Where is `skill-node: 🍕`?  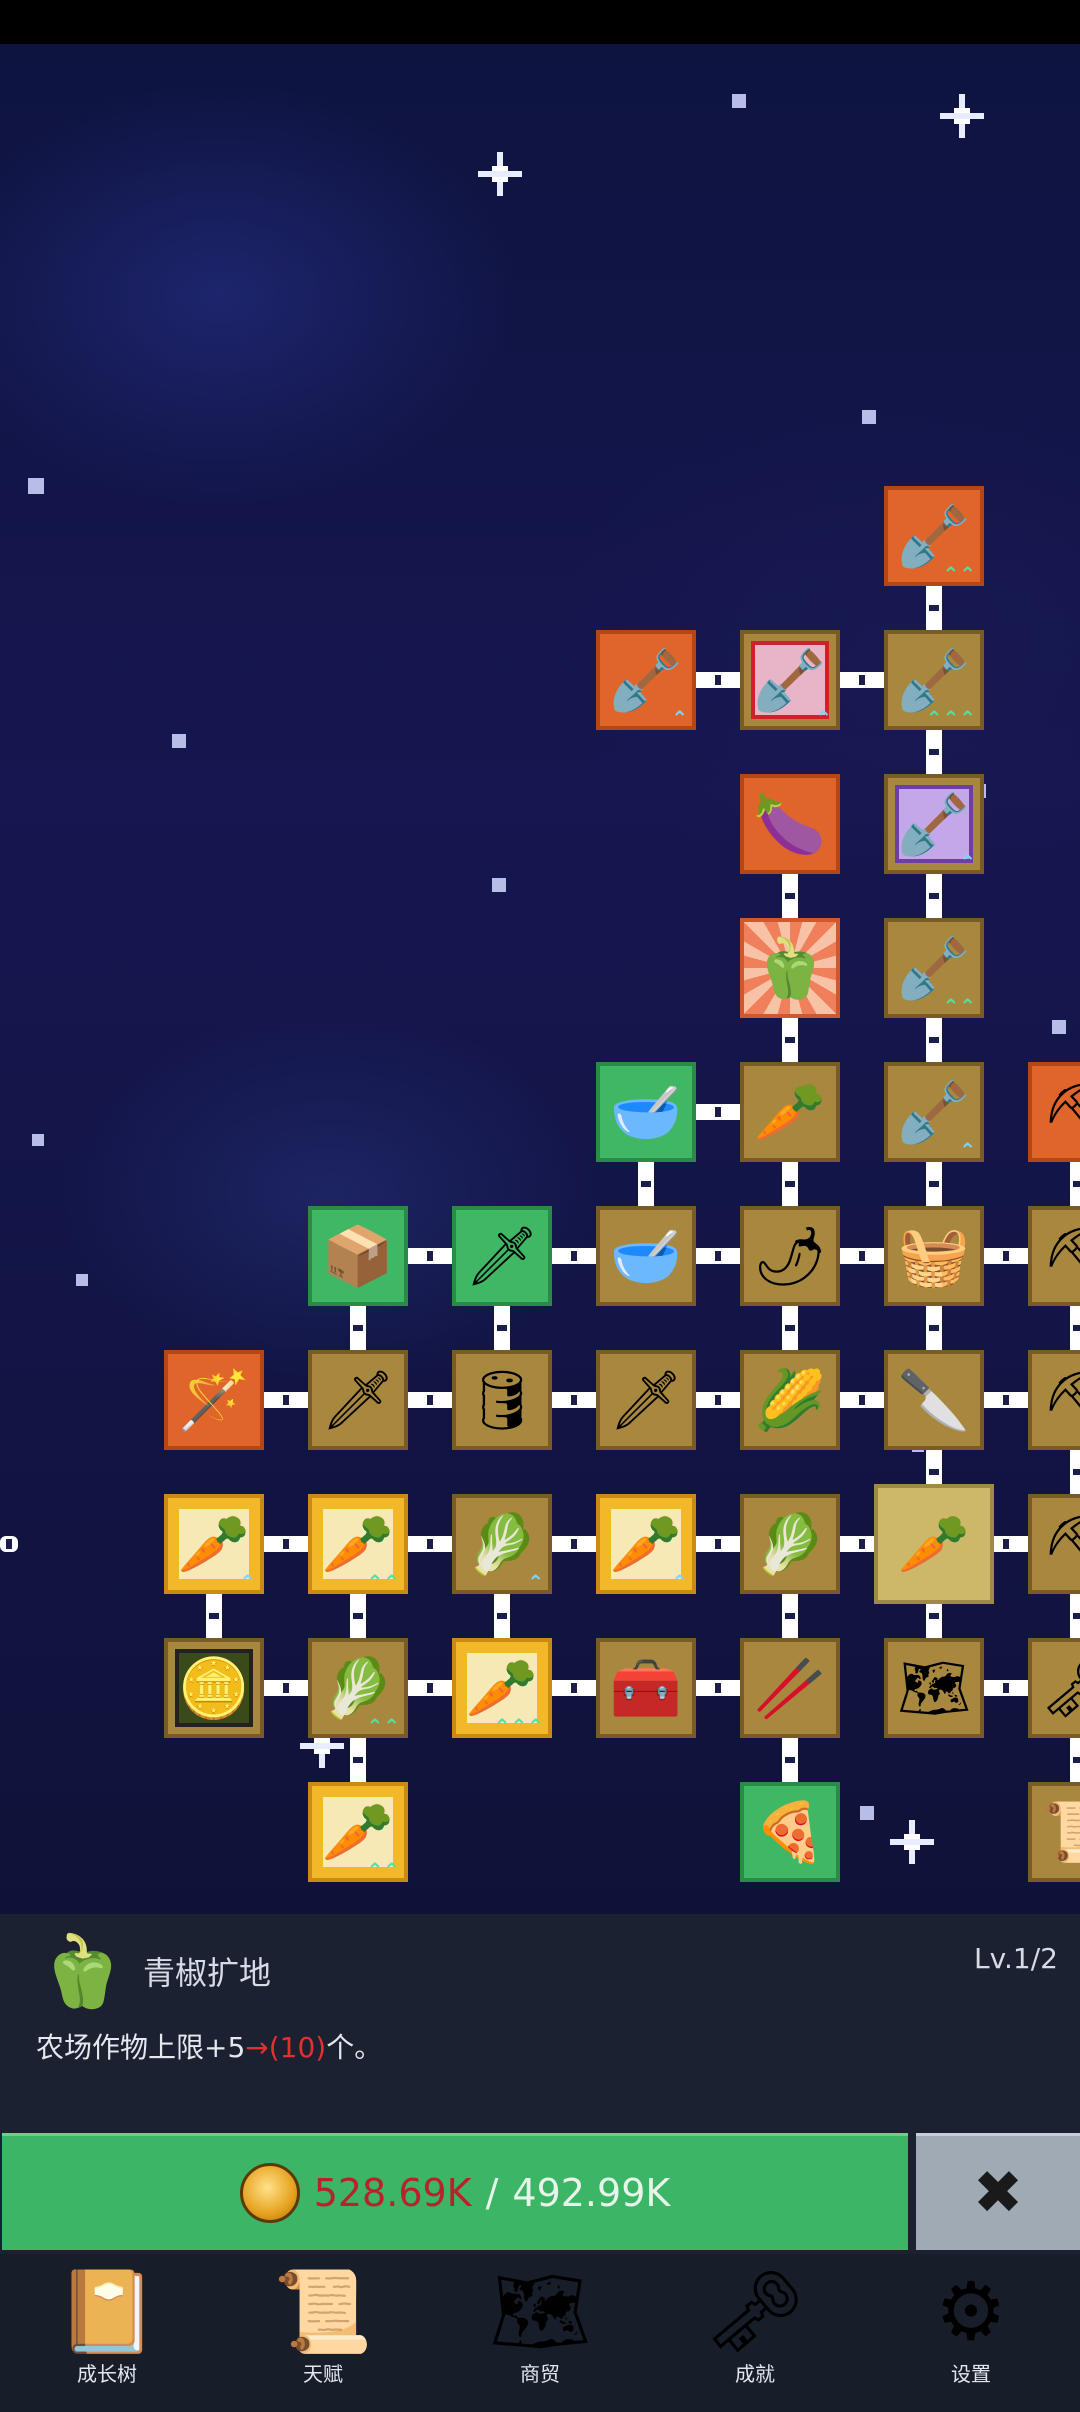
skill-node: 🍕 is located at coordinates (790, 1832).